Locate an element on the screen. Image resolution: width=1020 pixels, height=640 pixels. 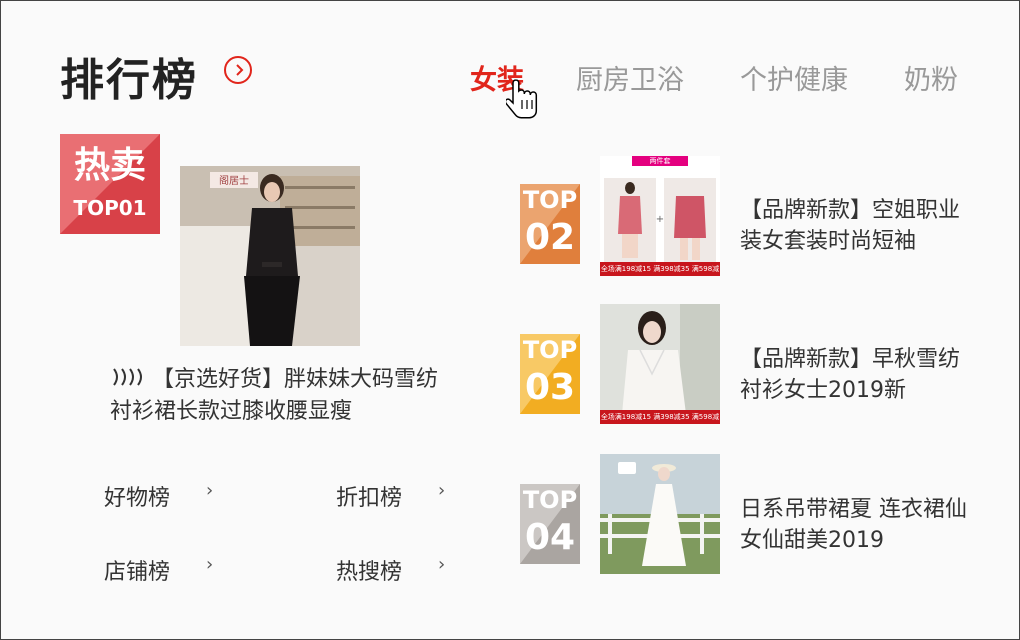
rank-03-image: 全场满198减15 满398减35 满598减58 is located at coordinates (660, 364).